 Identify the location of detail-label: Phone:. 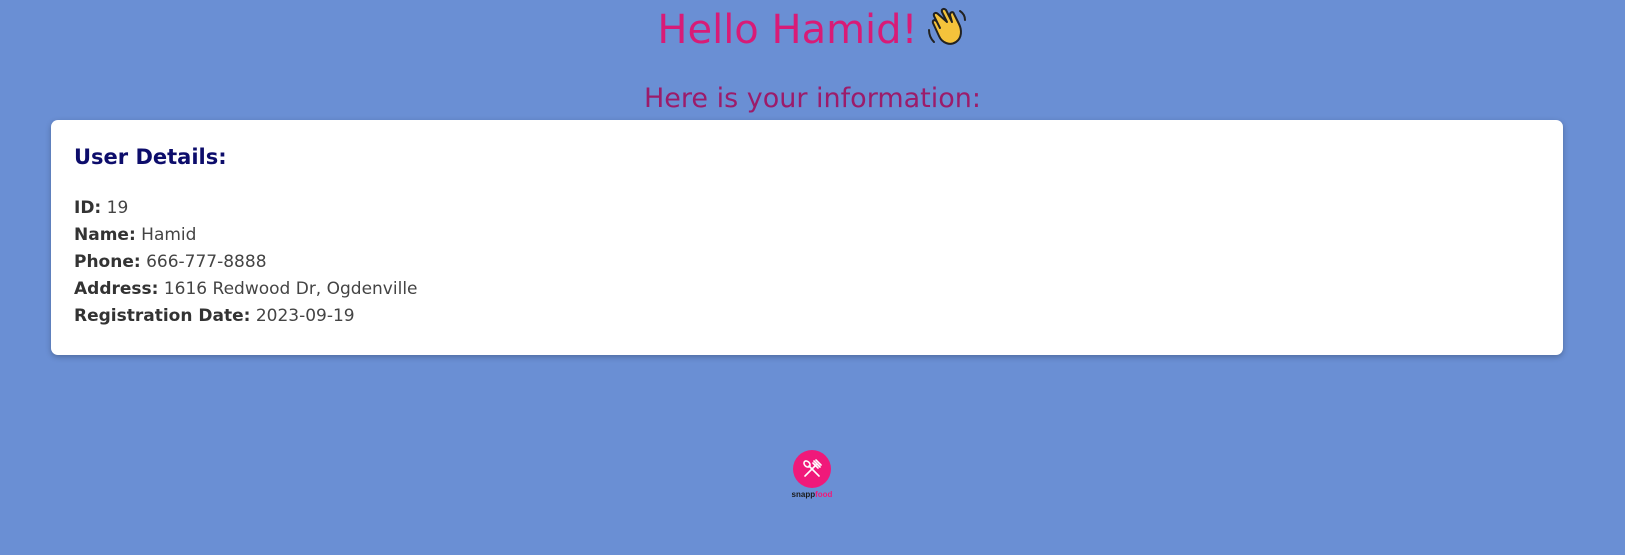
(107, 262).